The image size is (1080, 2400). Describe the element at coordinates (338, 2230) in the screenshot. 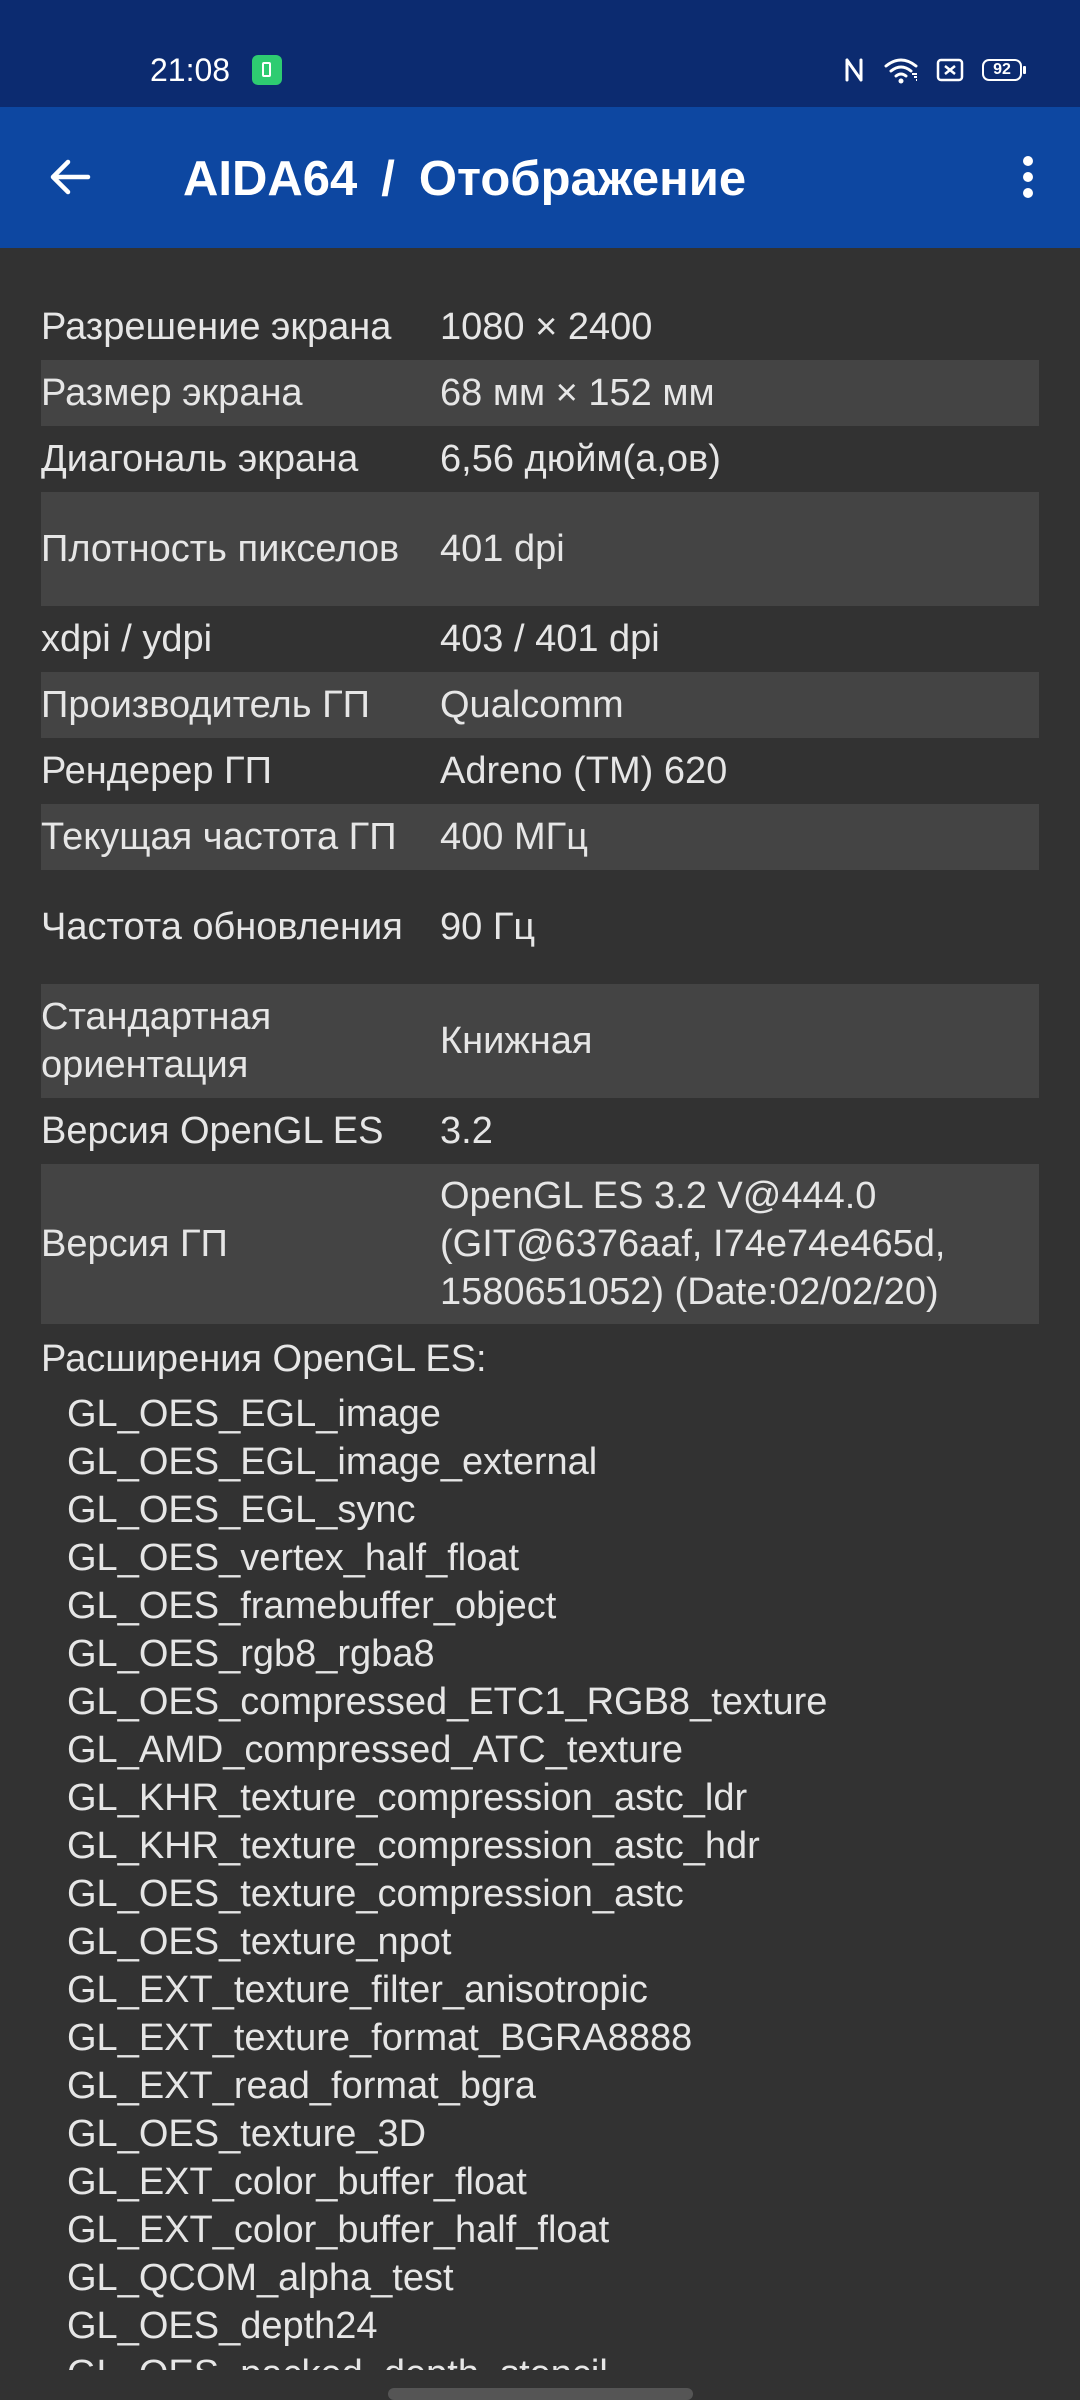

I see `extension-item: GL_EXT_color_buffer_half_float` at that location.